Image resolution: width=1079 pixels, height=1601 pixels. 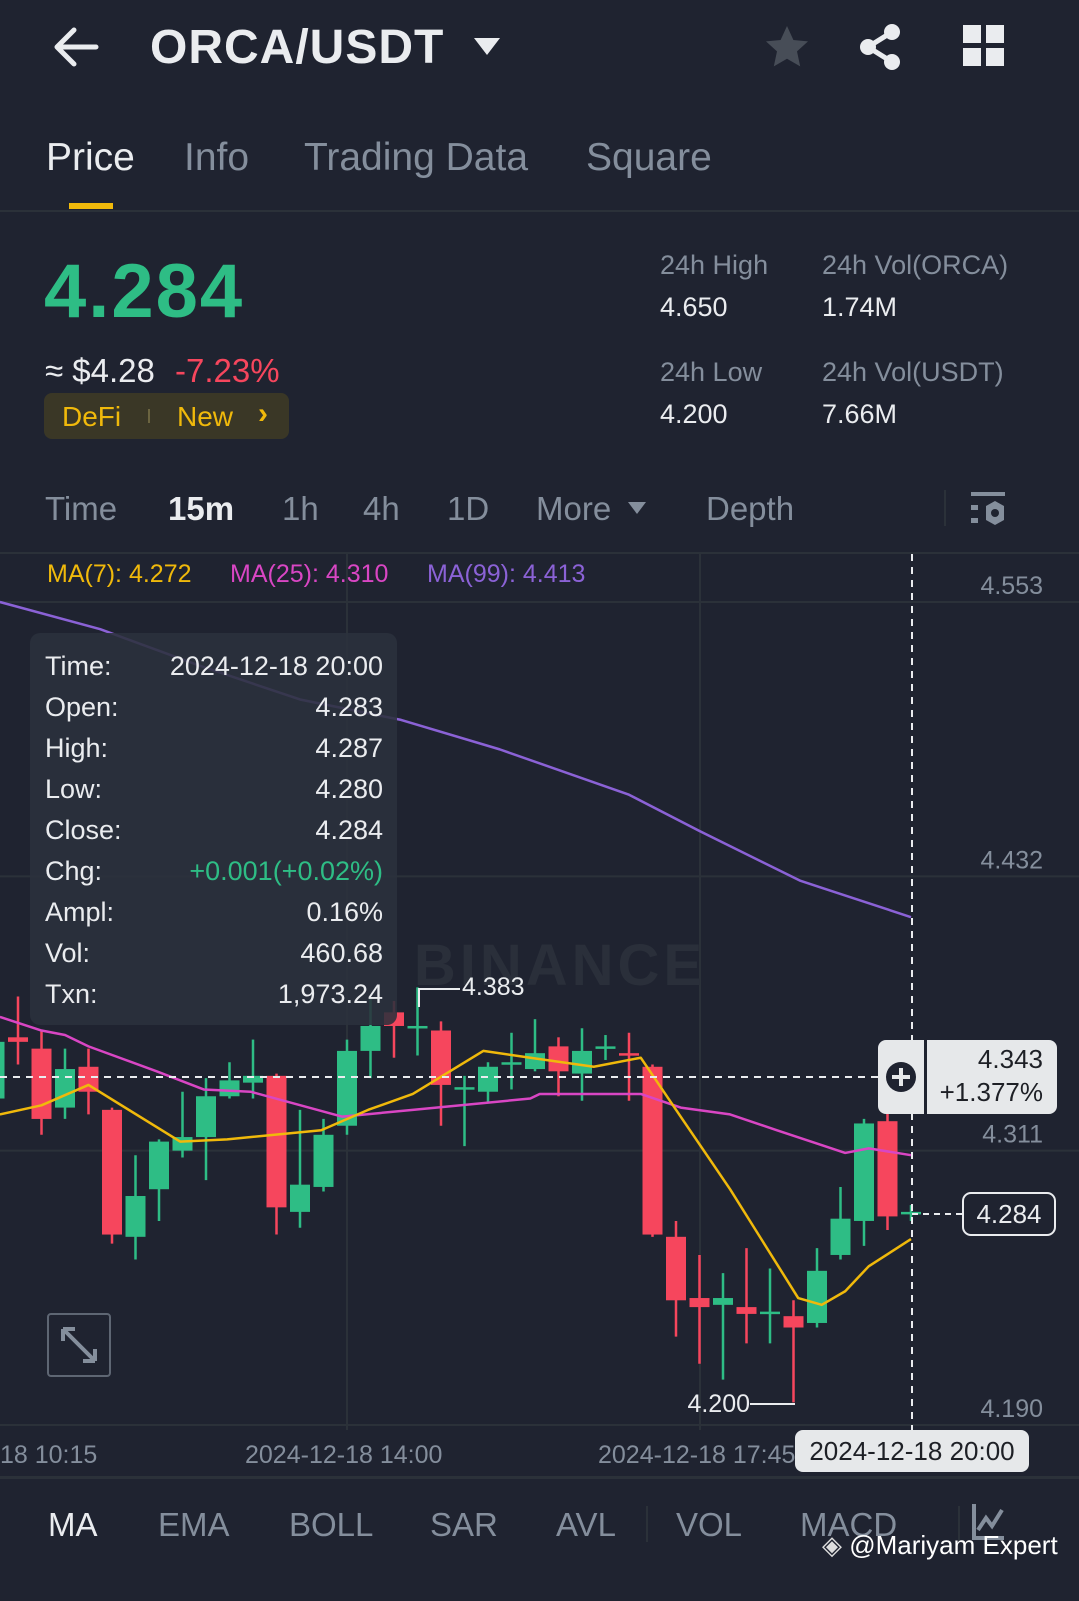 I want to click on indicator-ma: MA, so click(x=73, y=1525).